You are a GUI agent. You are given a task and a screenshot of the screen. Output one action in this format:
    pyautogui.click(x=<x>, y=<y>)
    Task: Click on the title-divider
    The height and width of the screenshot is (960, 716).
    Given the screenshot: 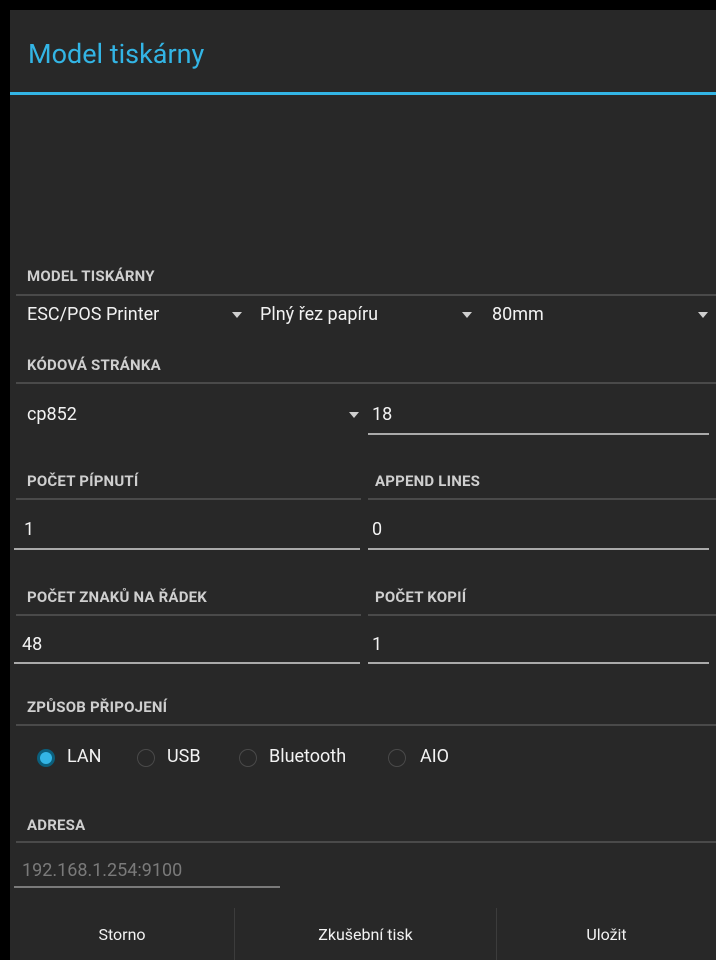 What is the action you would take?
    pyautogui.click(x=363, y=93)
    